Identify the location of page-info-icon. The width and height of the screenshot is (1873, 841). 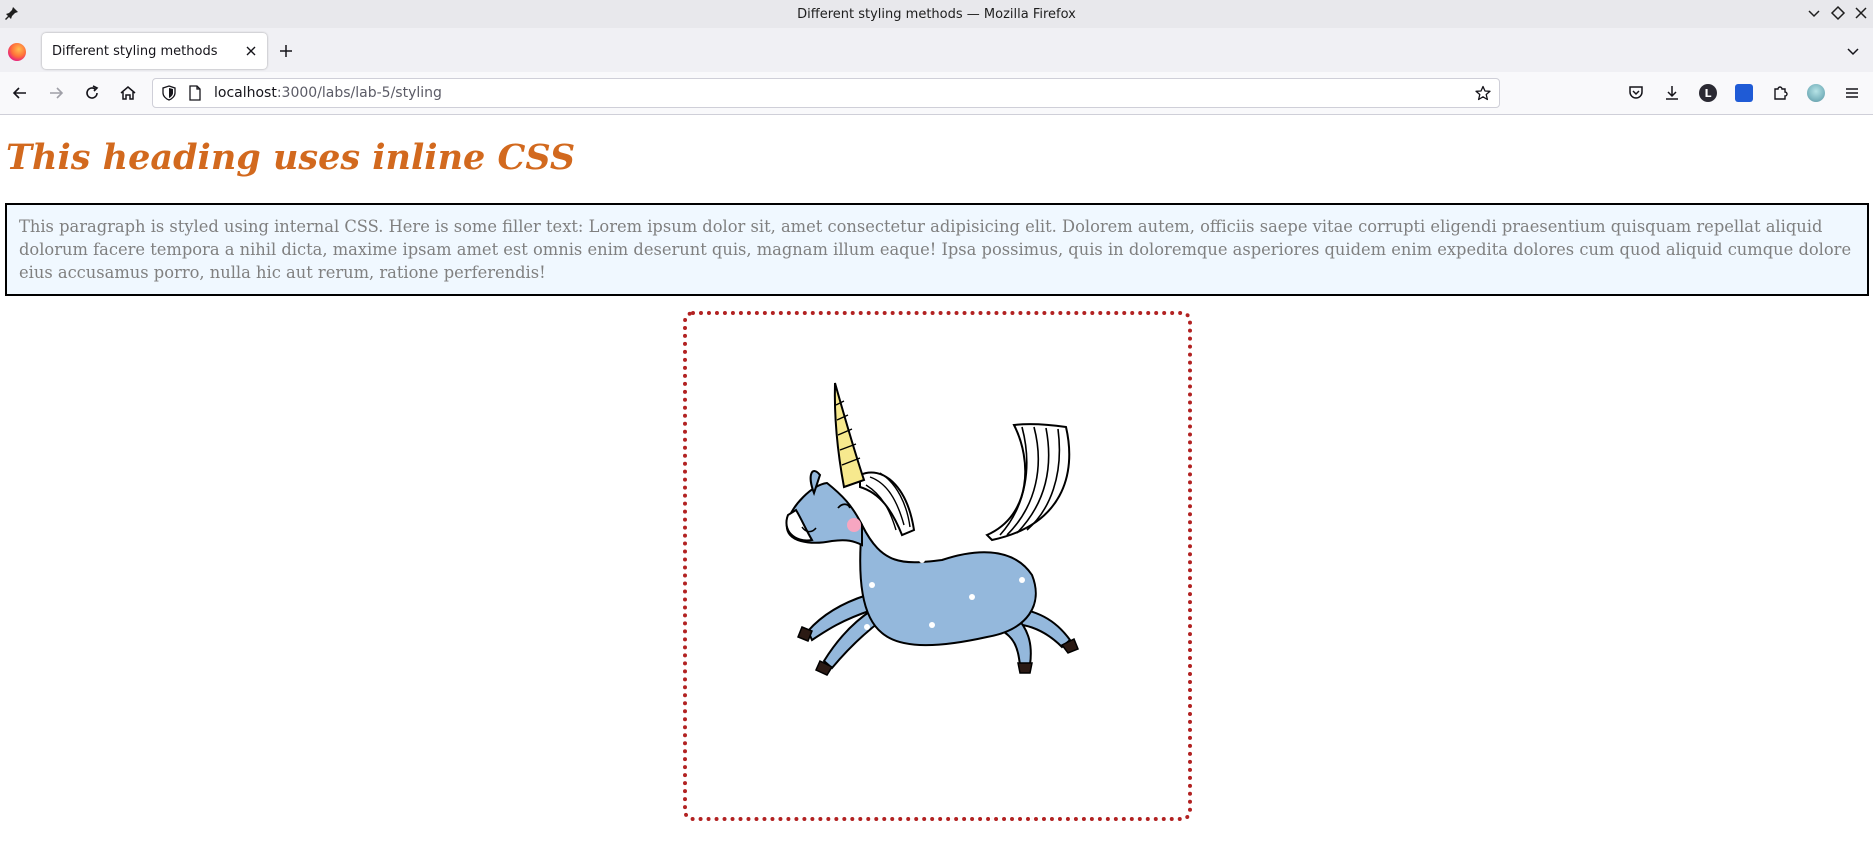
(195, 93).